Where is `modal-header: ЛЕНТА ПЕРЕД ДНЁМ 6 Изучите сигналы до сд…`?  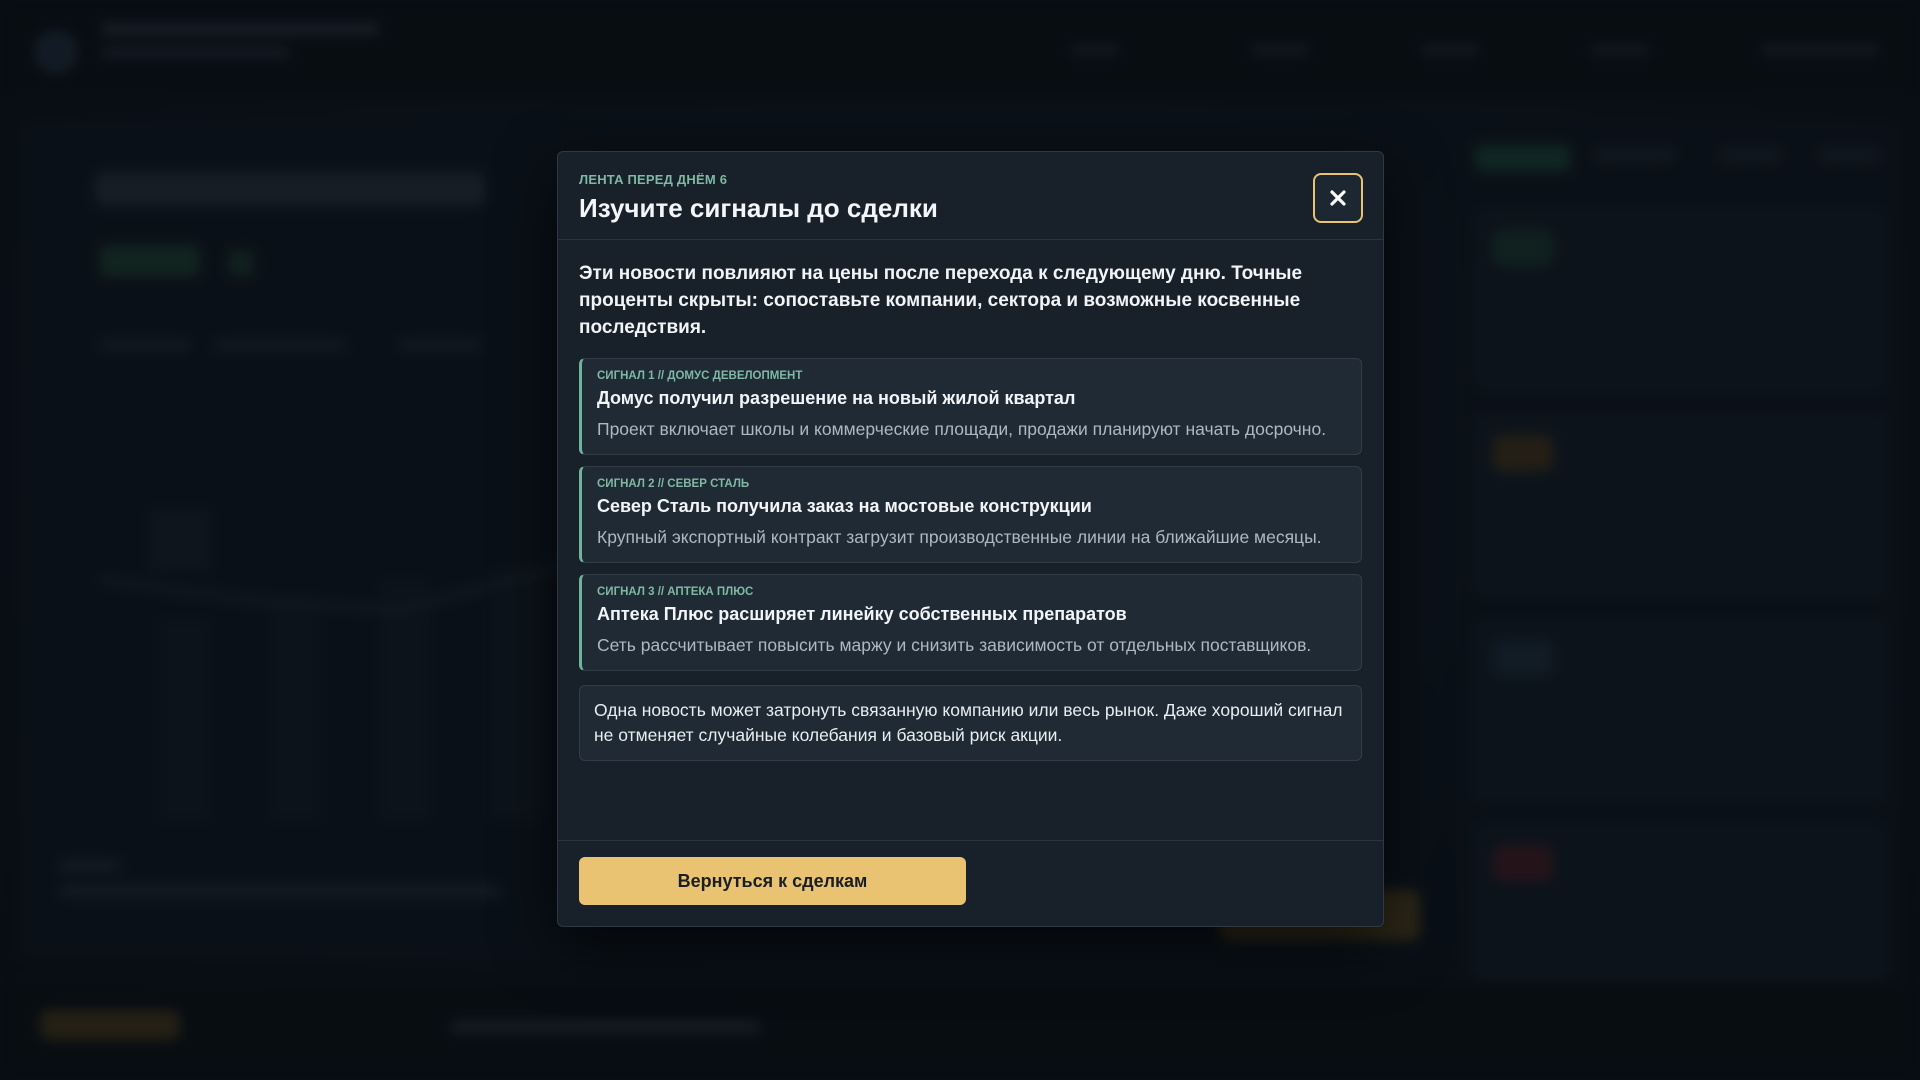 modal-header: ЛЕНТА ПЕРЕД ДНЁМ 6 Изучите сигналы до сд… is located at coordinates (970, 196).